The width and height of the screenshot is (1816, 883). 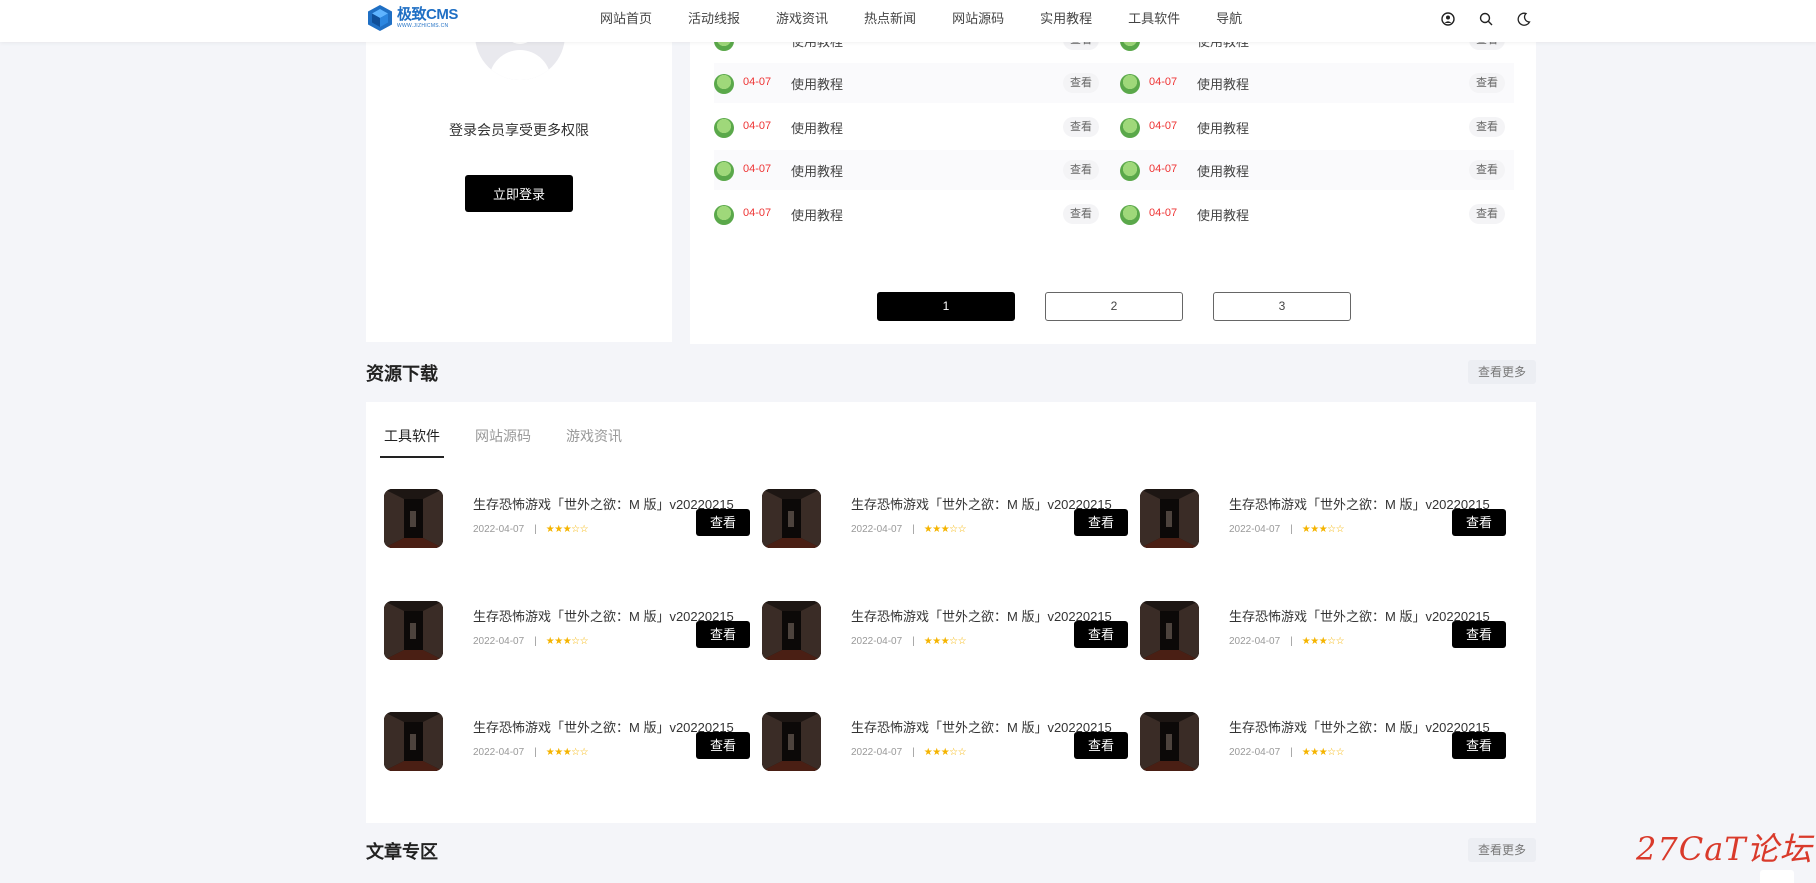 What do you see at coordinates (1066, 21) in the screenshot?
I see `nav-item-5: 实用教程` at bounding box center [1066, 21].